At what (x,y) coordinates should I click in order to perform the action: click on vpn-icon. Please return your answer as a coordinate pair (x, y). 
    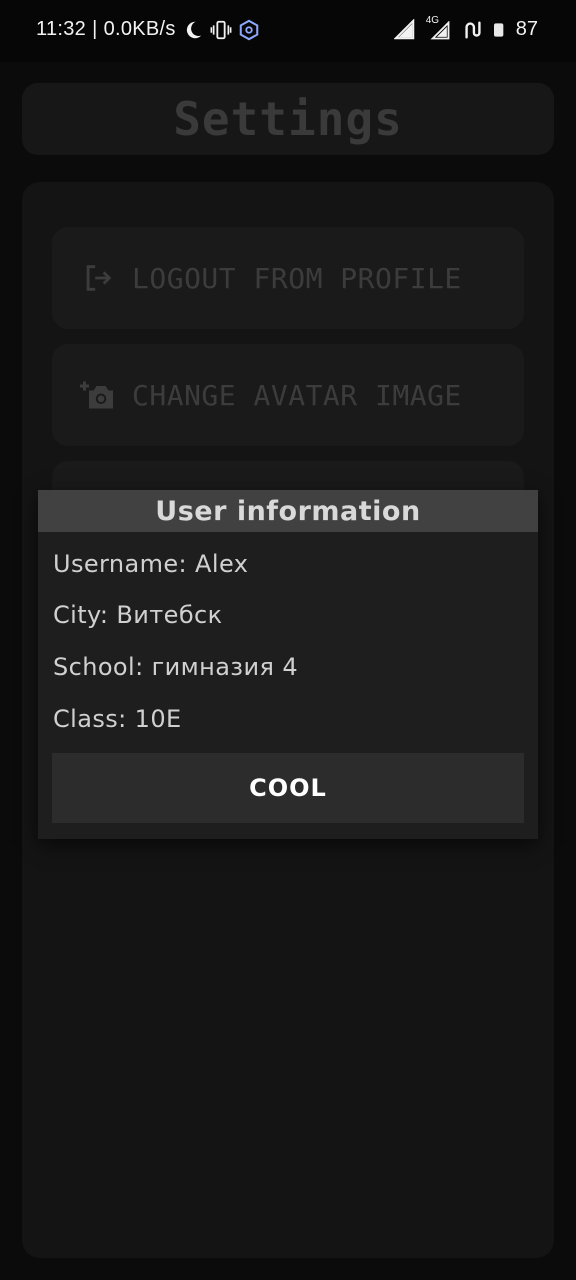
    Looking at the image, I should click on (248, 29).